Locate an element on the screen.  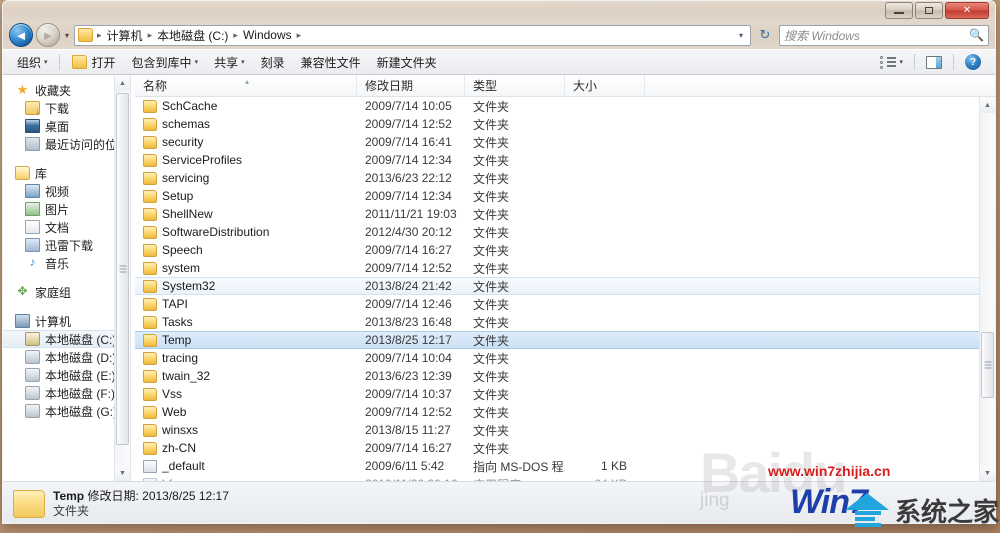
address-dropdown-icon: ▾ is located at coordinates (741, 35).